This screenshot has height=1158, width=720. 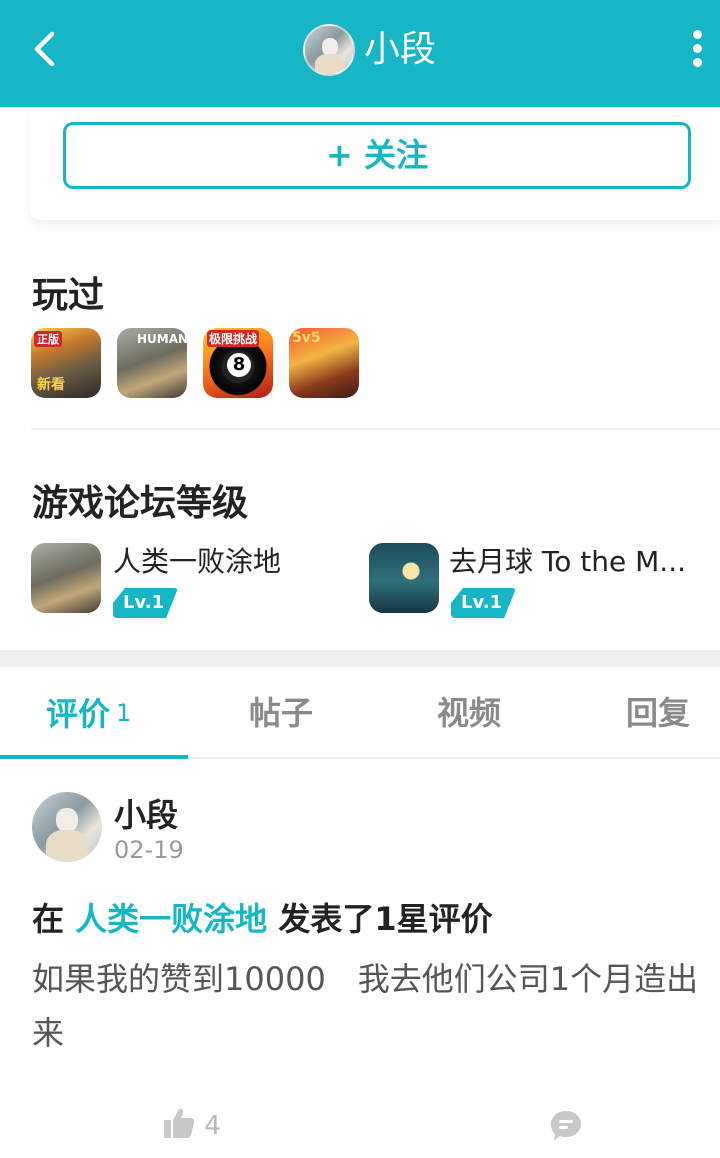 What do you see at coordinates (66, 578) in the screenshot?
I see `human-fall-flat-game-icon` at bounding box center [66, 578].